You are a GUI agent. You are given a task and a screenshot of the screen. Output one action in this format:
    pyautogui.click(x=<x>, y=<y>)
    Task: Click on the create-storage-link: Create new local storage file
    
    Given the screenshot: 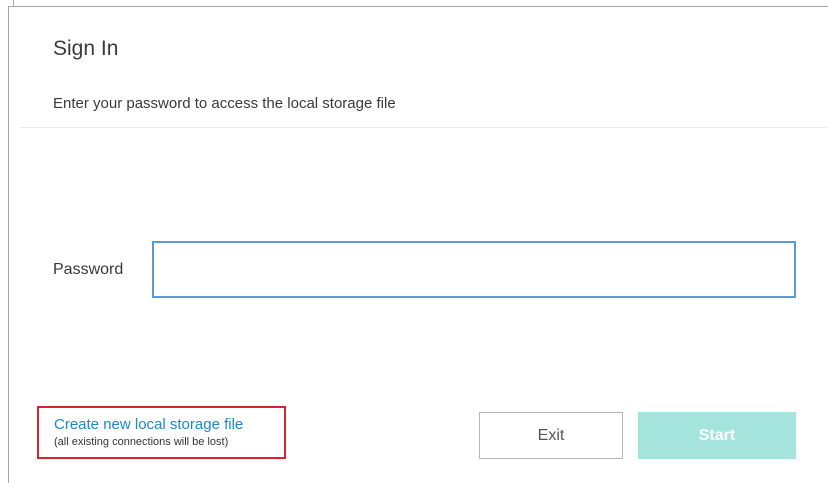 What is the action you would take?
    pyautogui.click(x=148, y=424)
    